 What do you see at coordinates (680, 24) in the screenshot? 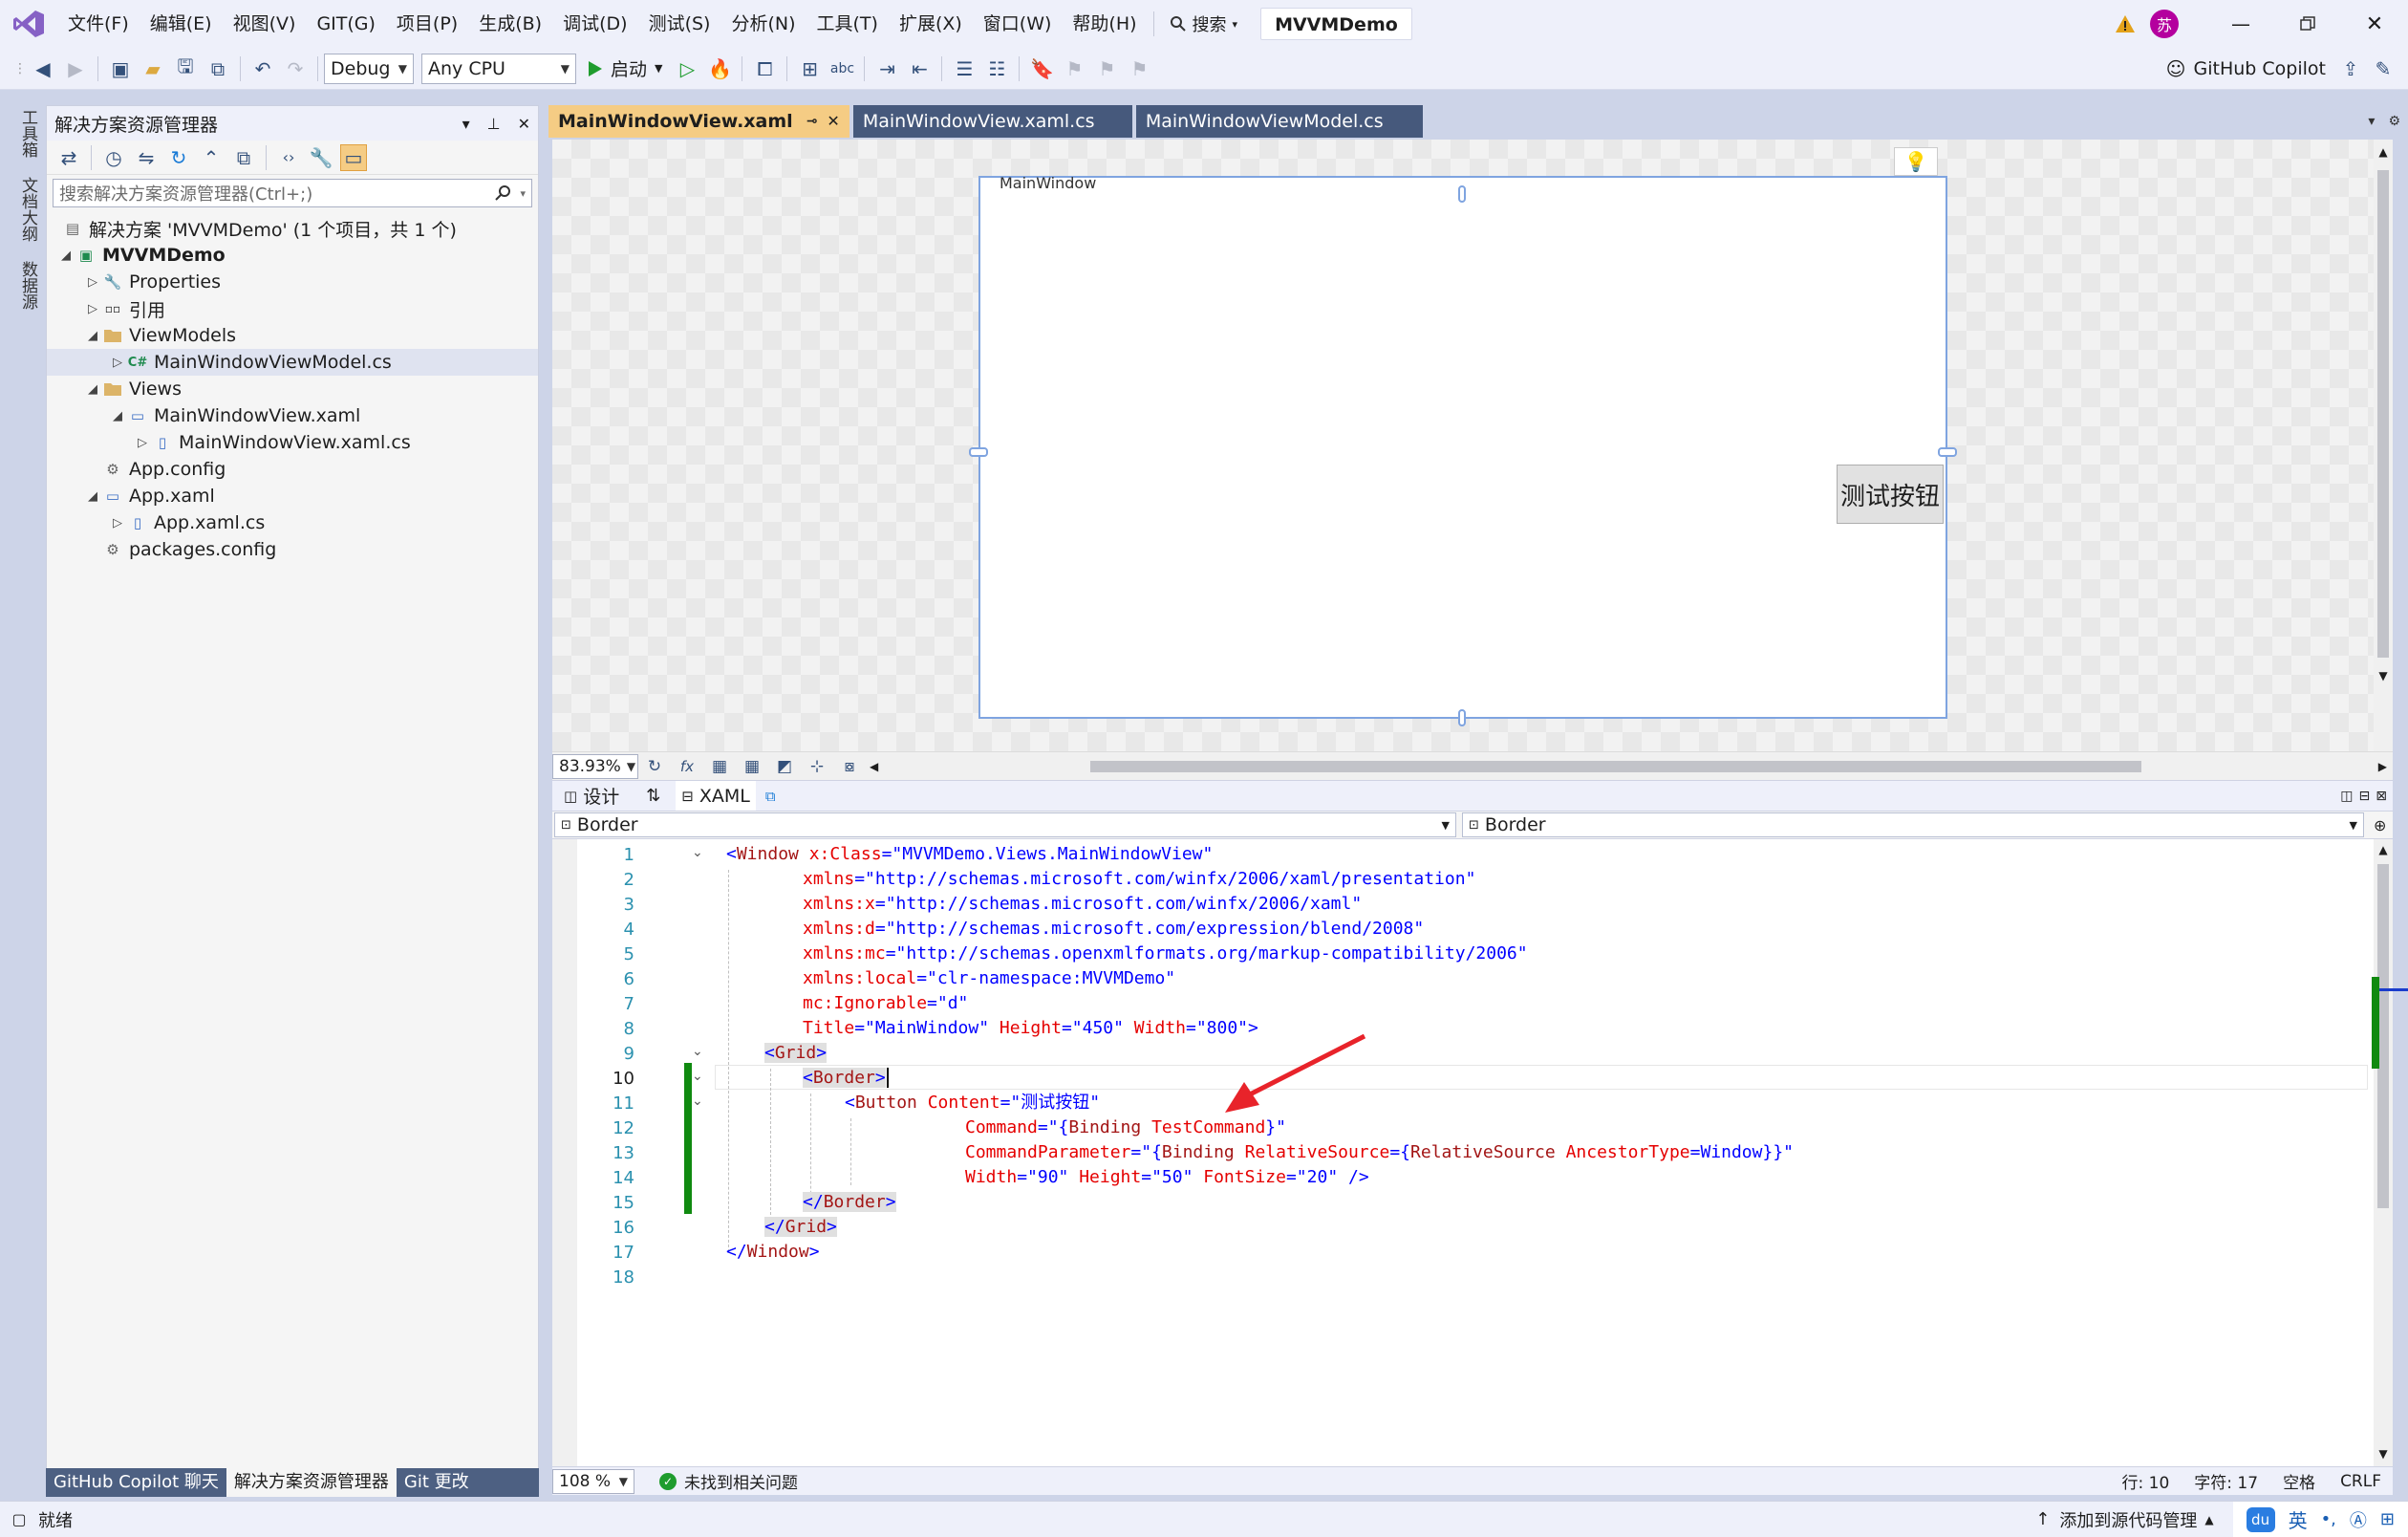
I see `menu-test: 测试(S)` at bounding box center [680, 24].